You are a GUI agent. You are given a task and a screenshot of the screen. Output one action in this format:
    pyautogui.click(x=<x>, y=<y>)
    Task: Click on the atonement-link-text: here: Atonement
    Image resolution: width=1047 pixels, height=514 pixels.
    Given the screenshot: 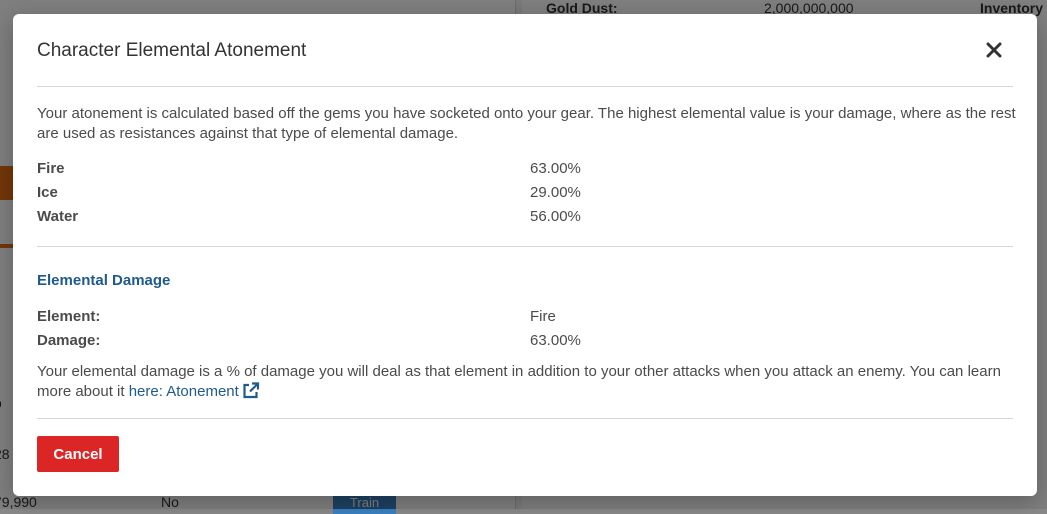 What is the action you would take?
    pyautogui.click(x=183, y=391)
    